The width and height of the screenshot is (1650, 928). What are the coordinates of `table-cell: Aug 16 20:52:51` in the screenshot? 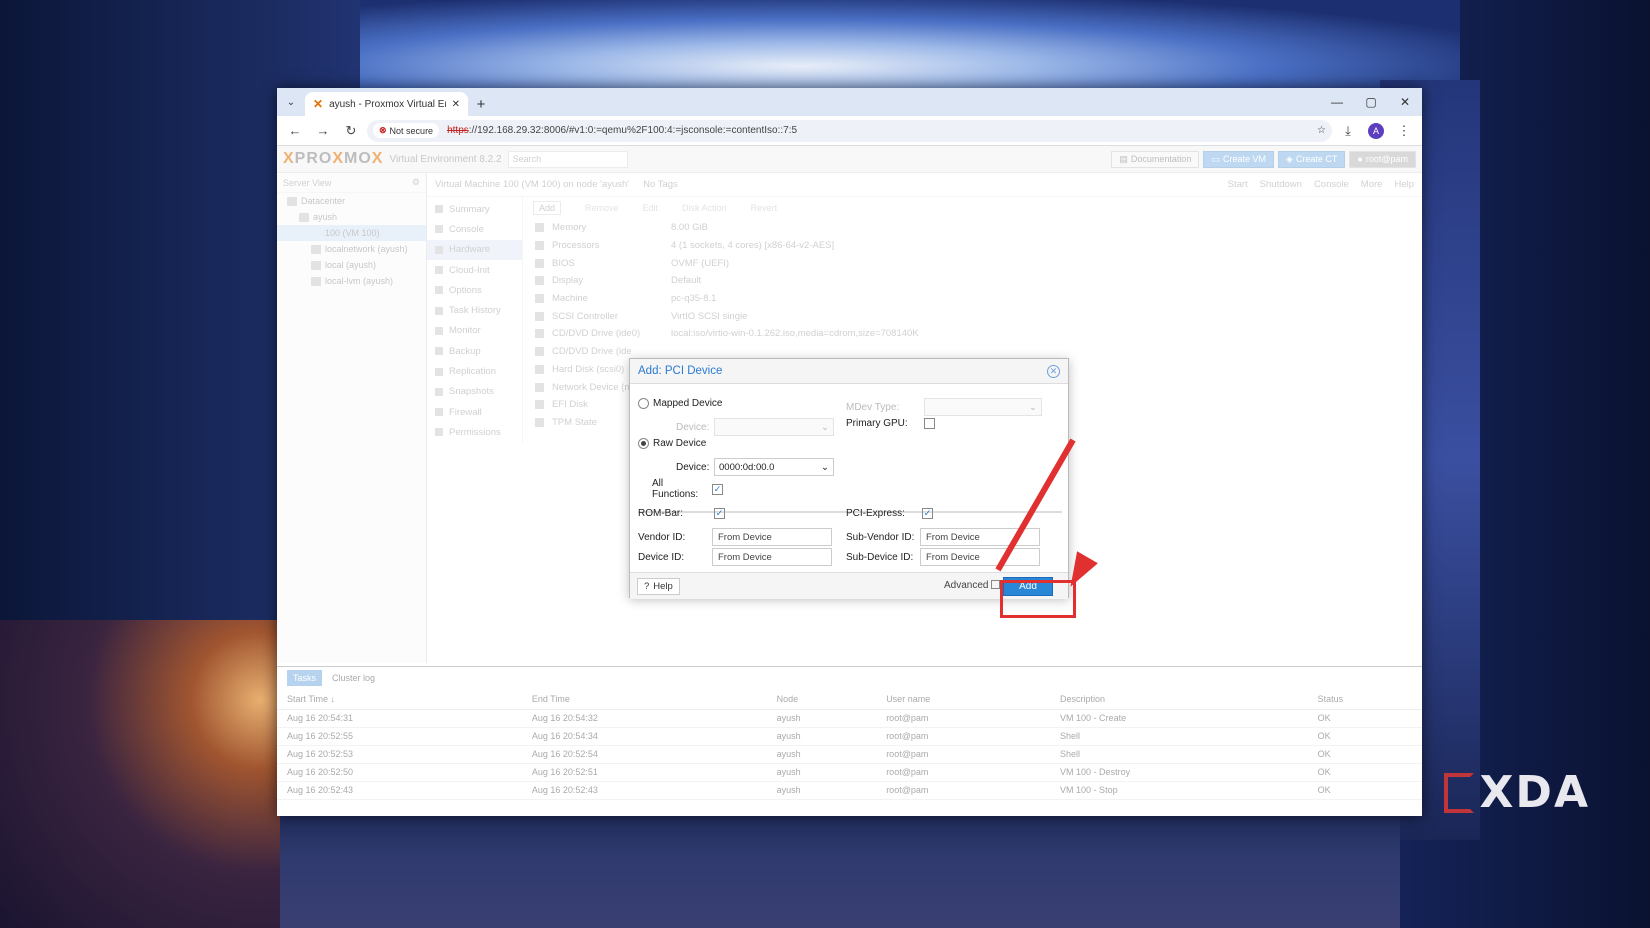 It's located at (644, 772).